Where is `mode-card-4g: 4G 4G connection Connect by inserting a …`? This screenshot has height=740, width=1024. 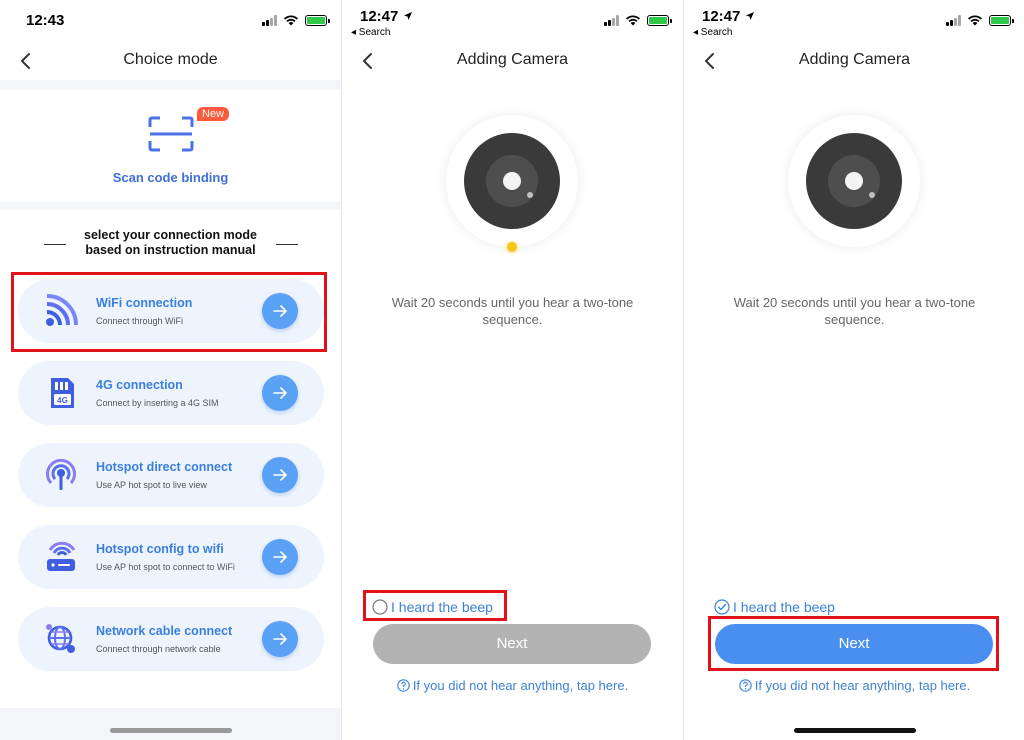
mode-card-4g: 4G 4G connection Connect by inserting a … is located at coordinates (171, 393).